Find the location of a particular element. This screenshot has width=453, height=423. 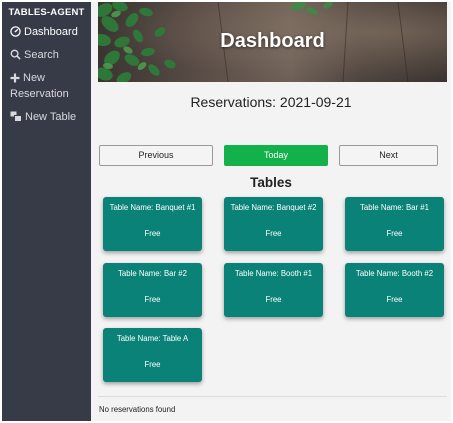

table-card-bar-1: Table Name: Bar #1 Free is located at coordinates (394, 224).